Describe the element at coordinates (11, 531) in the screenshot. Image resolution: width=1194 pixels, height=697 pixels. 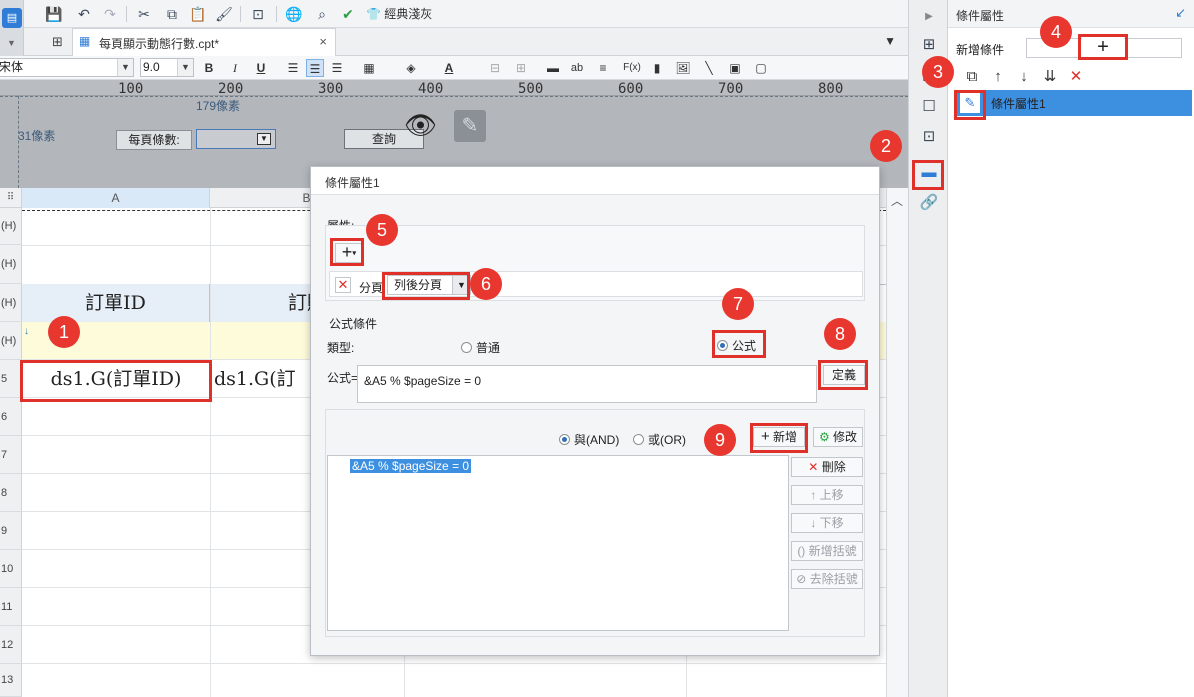
I see `row-header: 9` at that location.